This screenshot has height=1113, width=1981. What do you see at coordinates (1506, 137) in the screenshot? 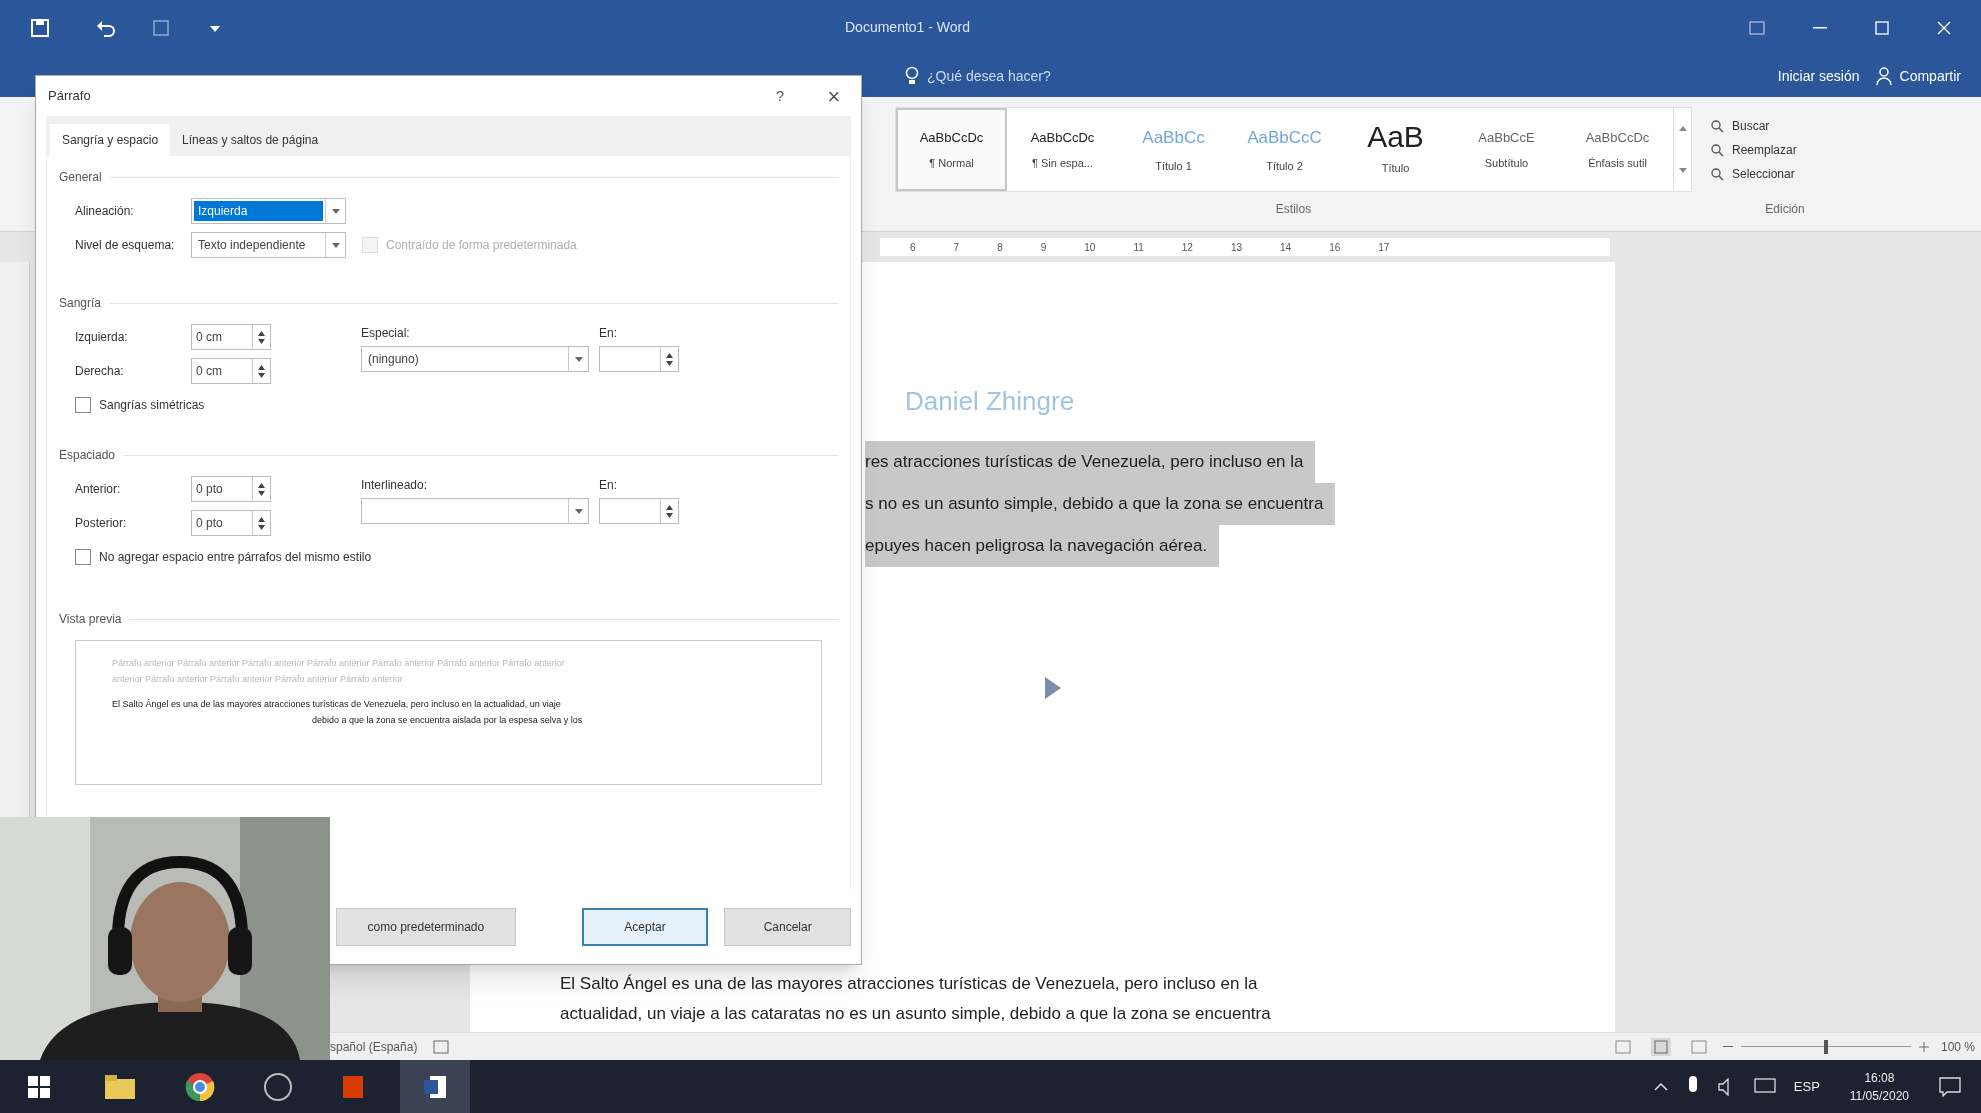
I see `style-sample: AaBbCcE` at bounding box center [1506, 137].